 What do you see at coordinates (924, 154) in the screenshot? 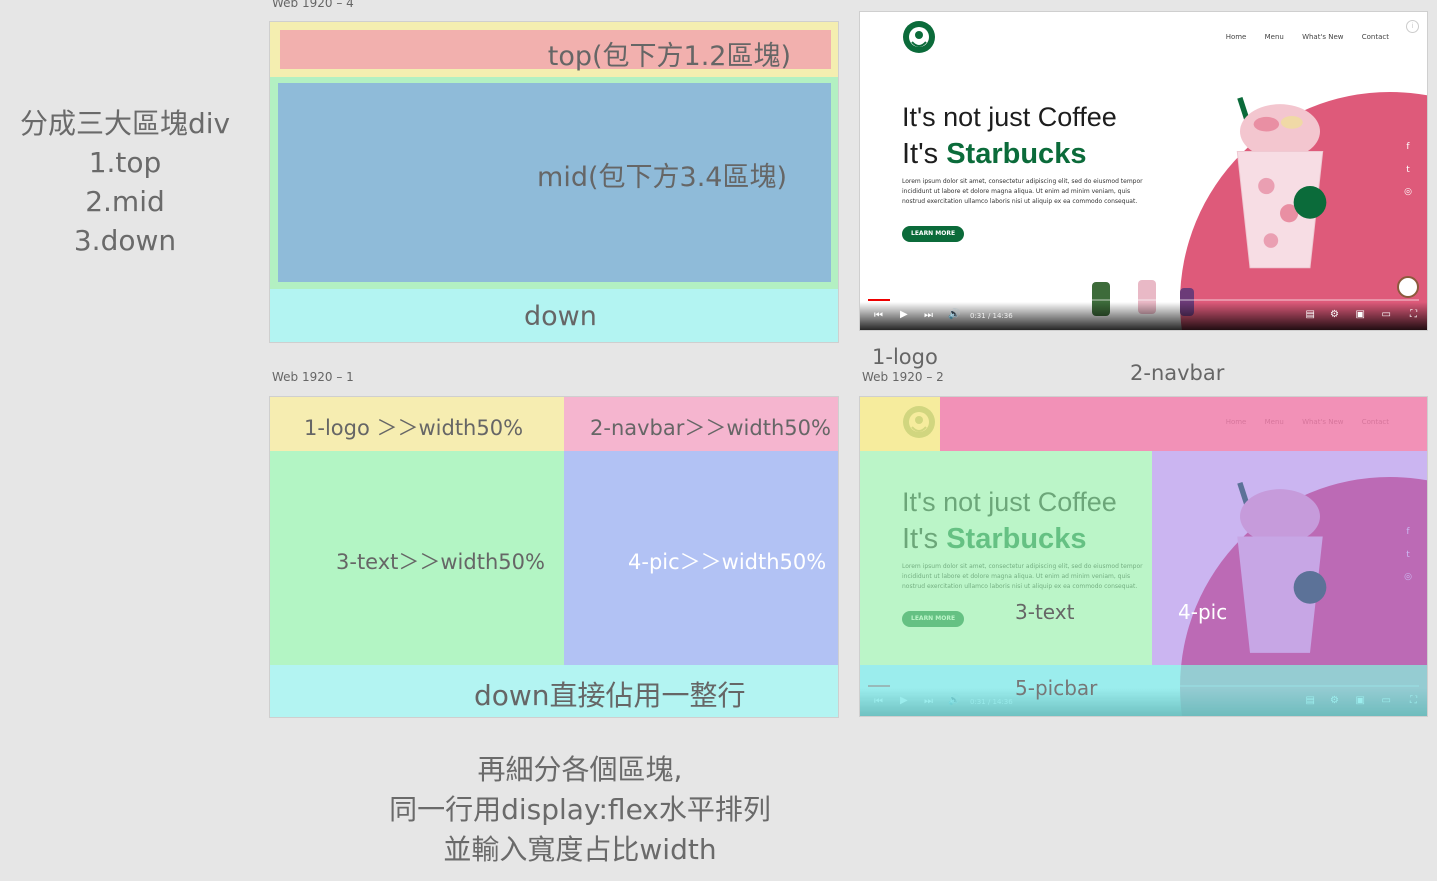
I see `headline-prefix: It's` at bounding box center [924, 154].